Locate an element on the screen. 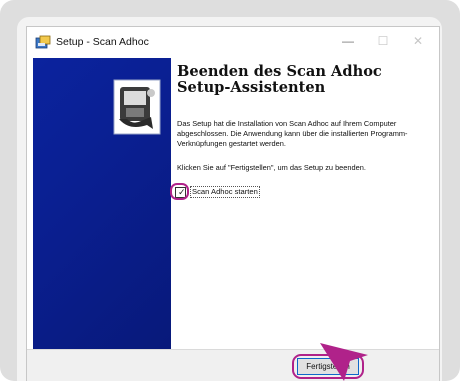 Image resolution: width=460 pixels, height=381 pixels. pointer-arrow-icon is located at coordinates (344, 362).